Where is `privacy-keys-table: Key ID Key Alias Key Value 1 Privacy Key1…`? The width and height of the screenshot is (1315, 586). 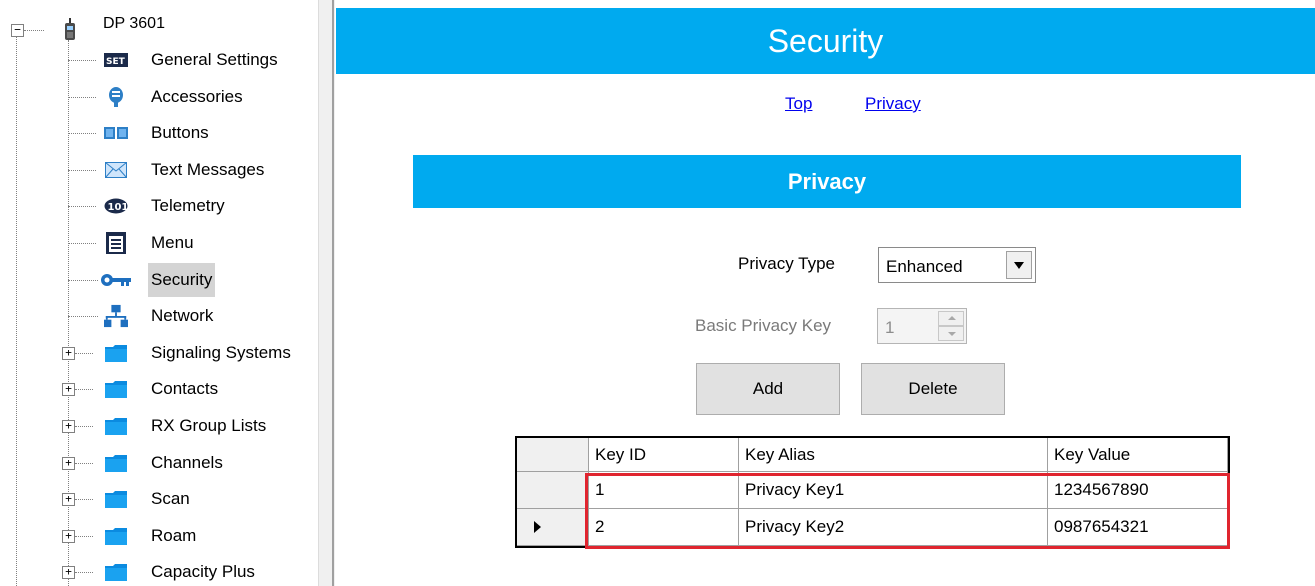 privacy-keys-table: Key ID Key Alias Key Value 1 Privacy Key1… is located at coordinates (872, 492).